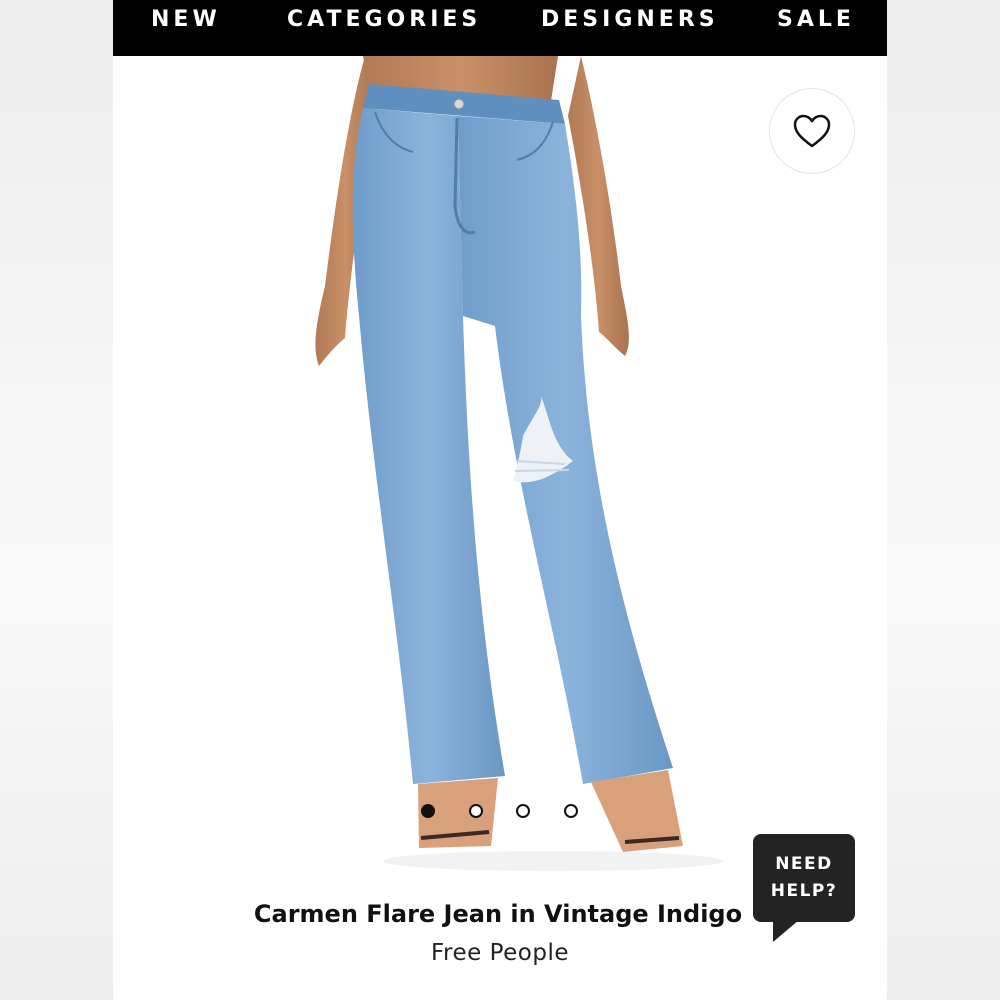  I want to click on heart-icon, so click(812, 131).